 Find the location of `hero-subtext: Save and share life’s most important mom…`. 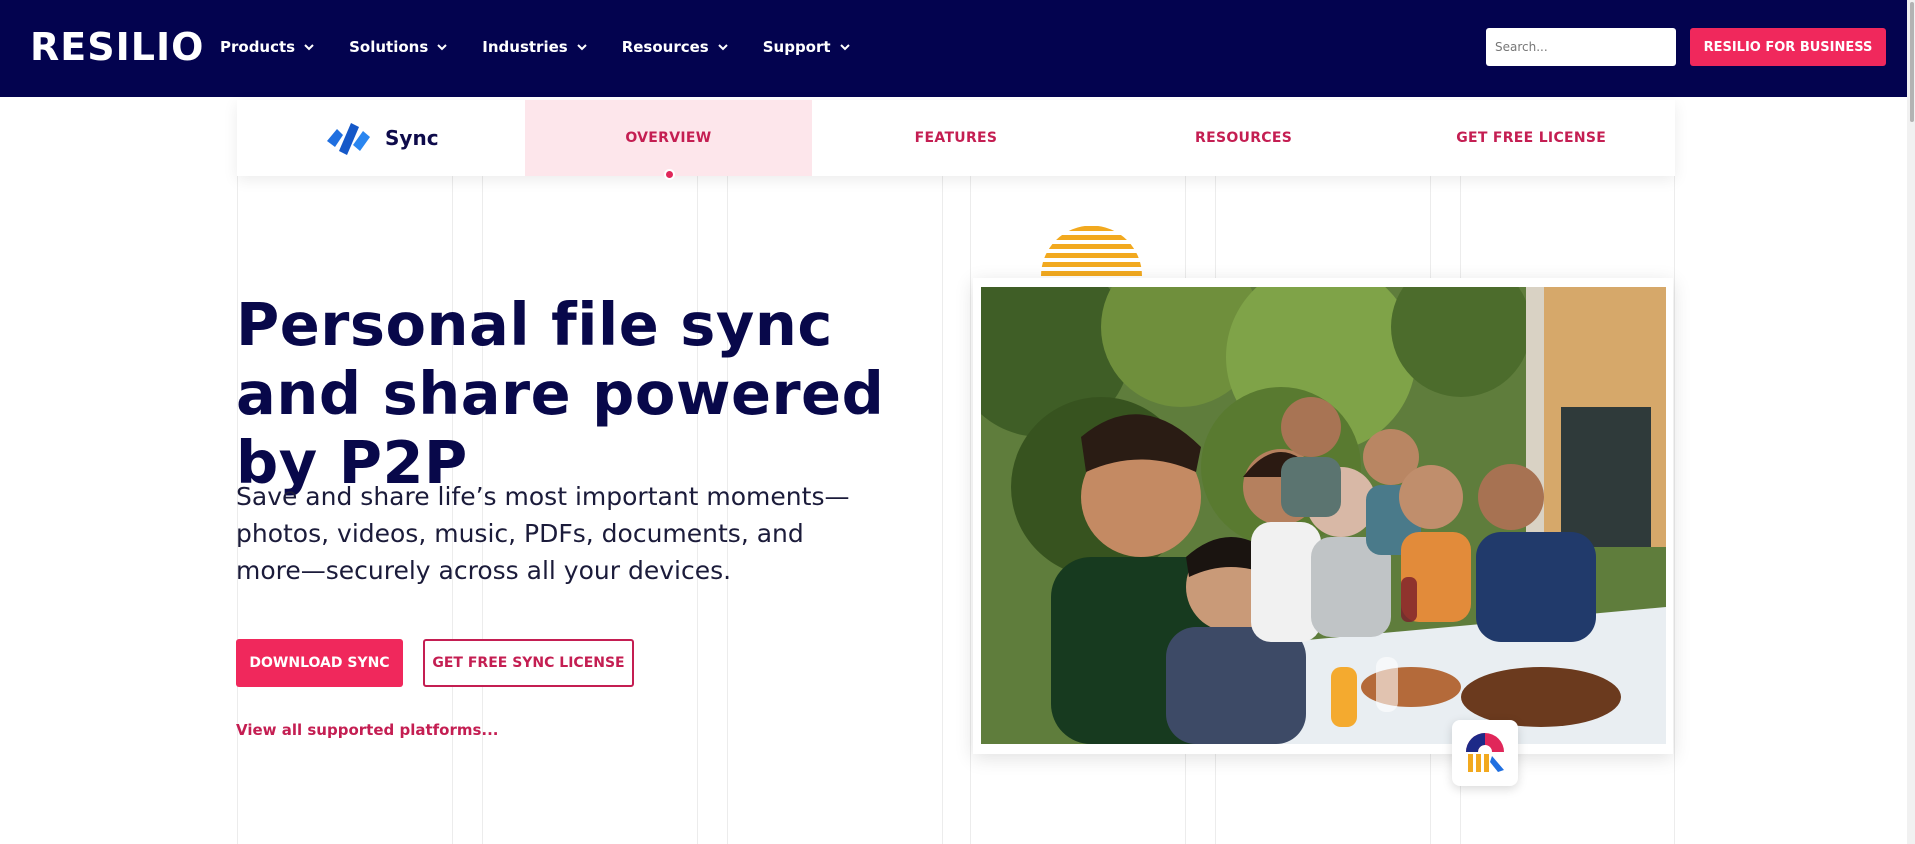

hero-subtext: Save and share life’s most important mom… is located at coordinates (543, 533).